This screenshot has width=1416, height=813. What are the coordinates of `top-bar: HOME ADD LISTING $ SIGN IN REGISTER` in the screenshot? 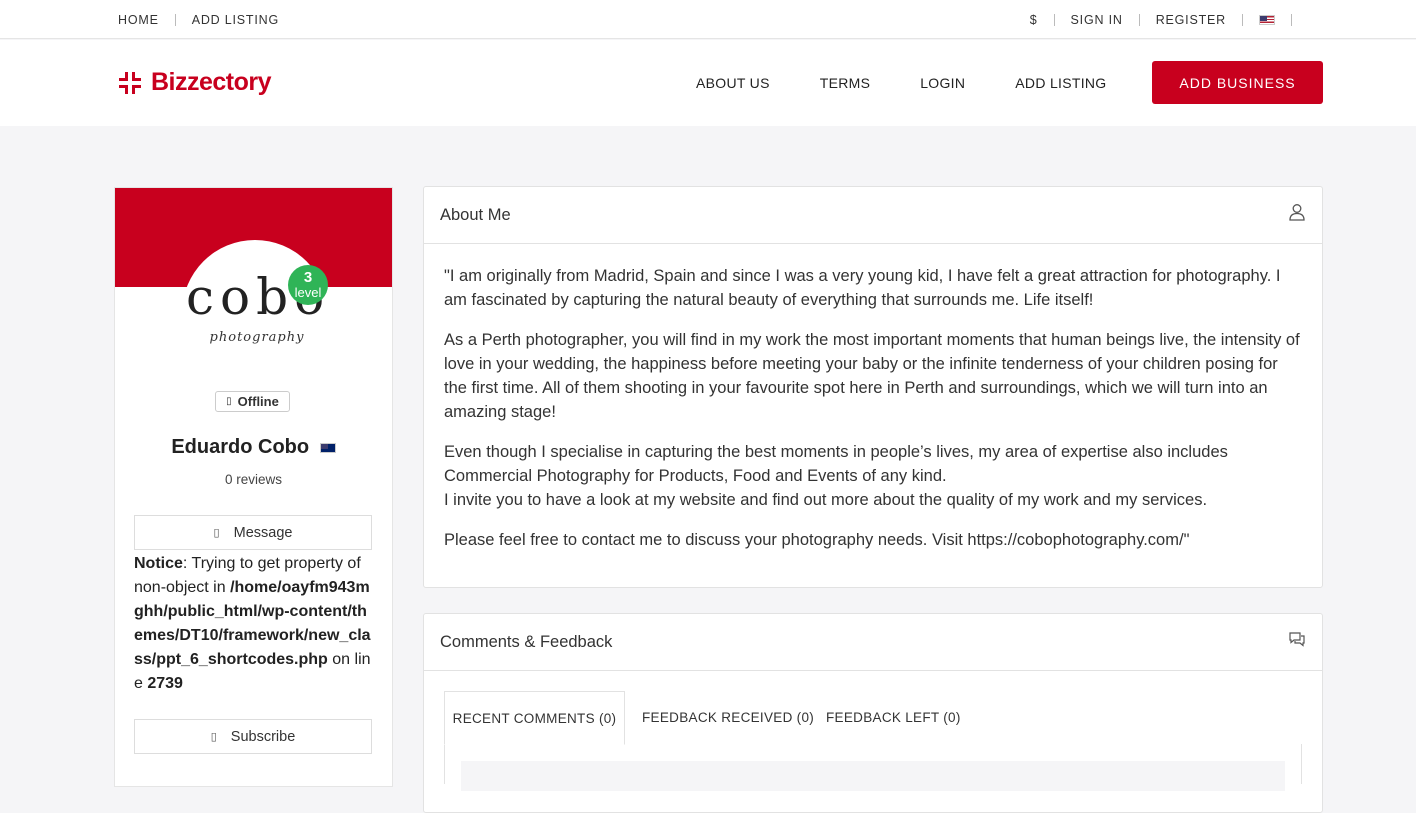 It's located at (708, 19).